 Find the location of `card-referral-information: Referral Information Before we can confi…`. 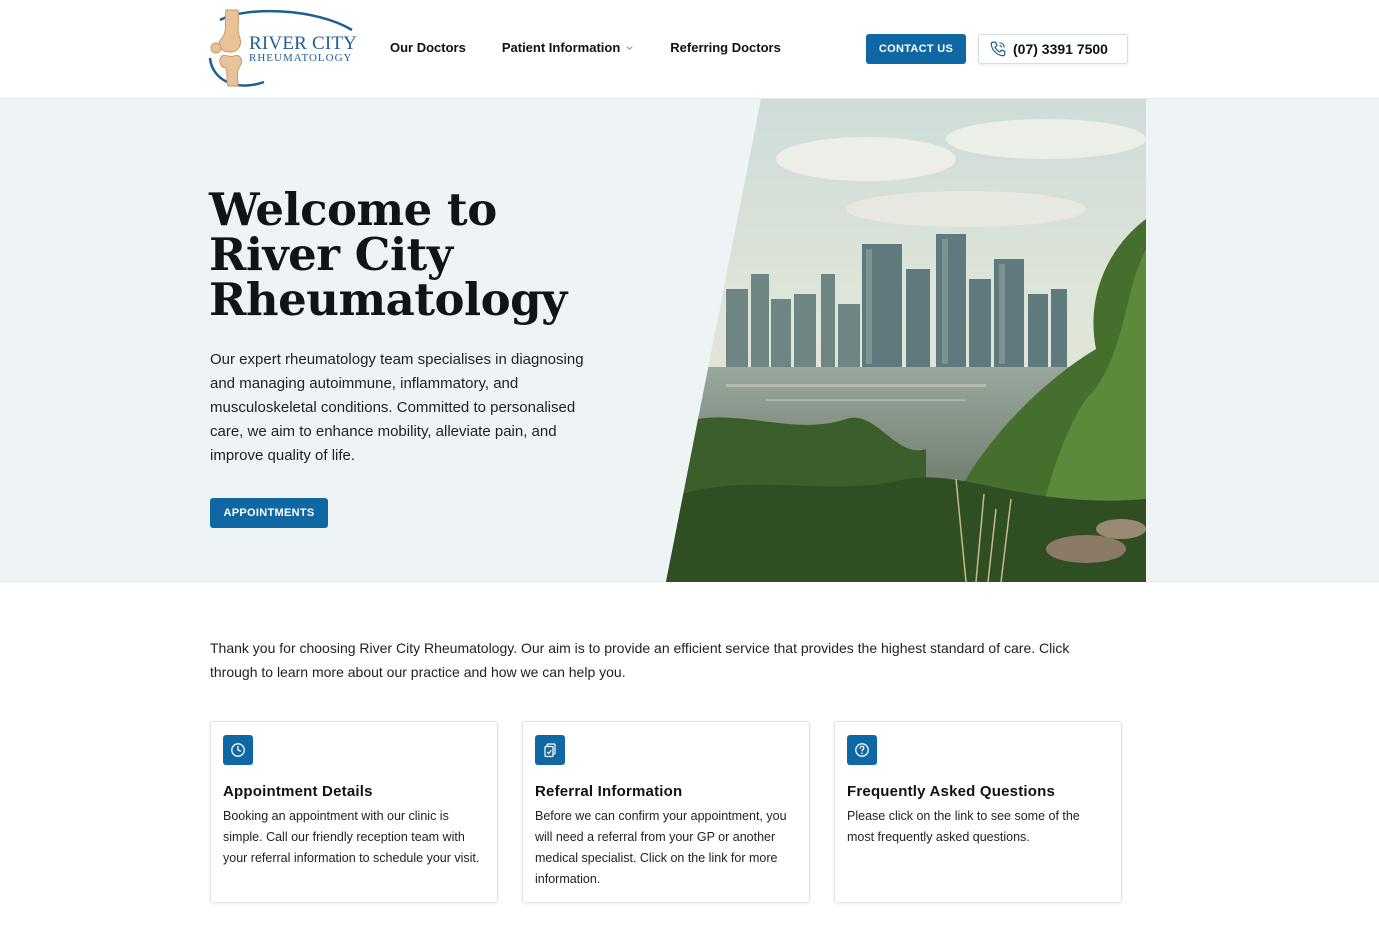

card-referral-information: Referral Information Before we can confi… is located at coordinates (666, 812).